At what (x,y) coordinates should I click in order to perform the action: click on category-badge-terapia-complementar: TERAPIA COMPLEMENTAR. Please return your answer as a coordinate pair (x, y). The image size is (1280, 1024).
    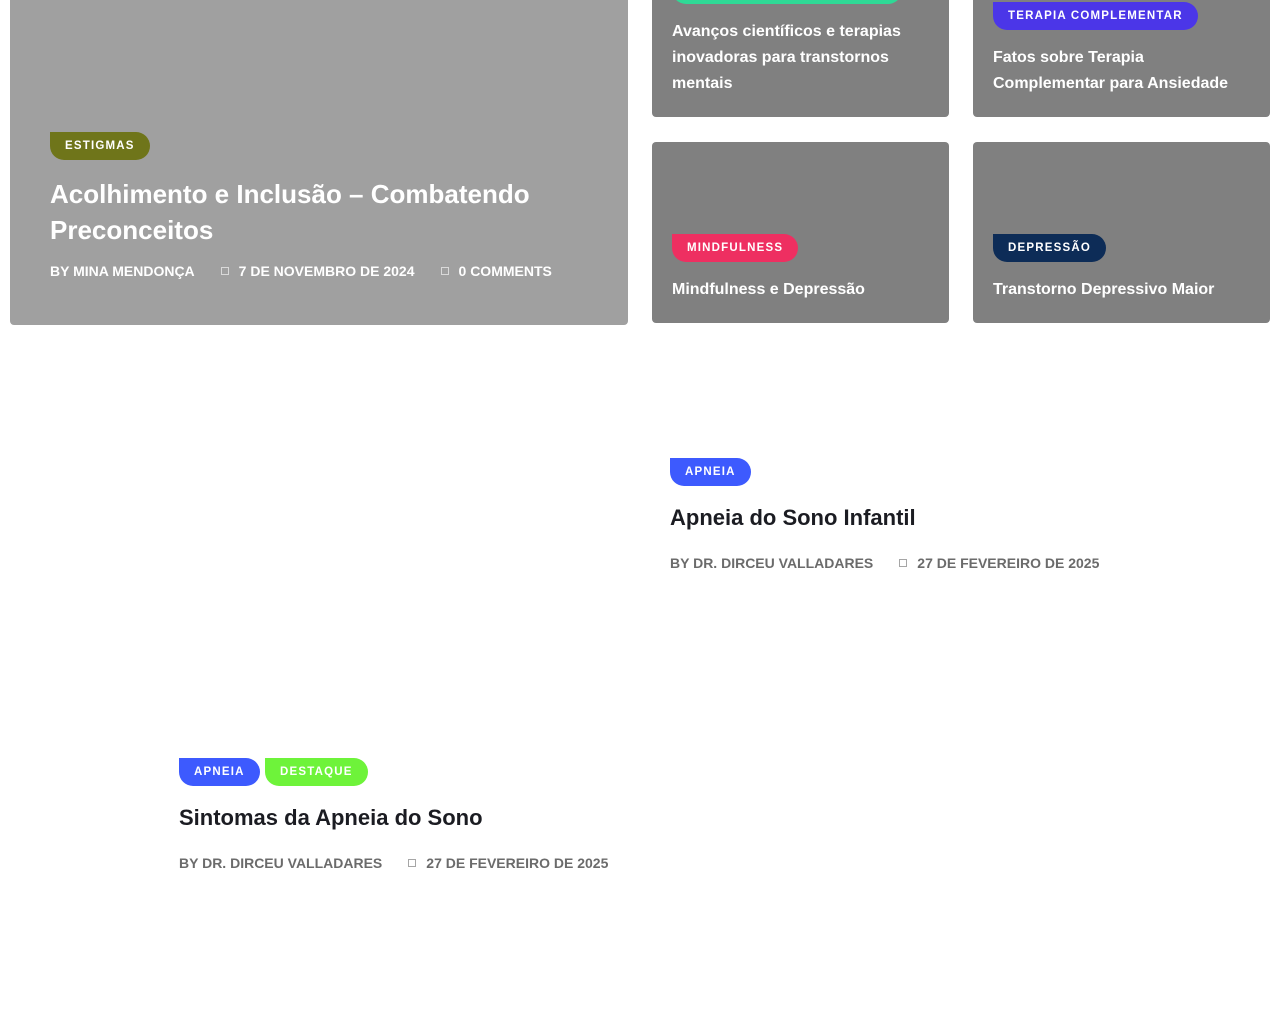
    Looking at the image, I should click on (1095, 16).